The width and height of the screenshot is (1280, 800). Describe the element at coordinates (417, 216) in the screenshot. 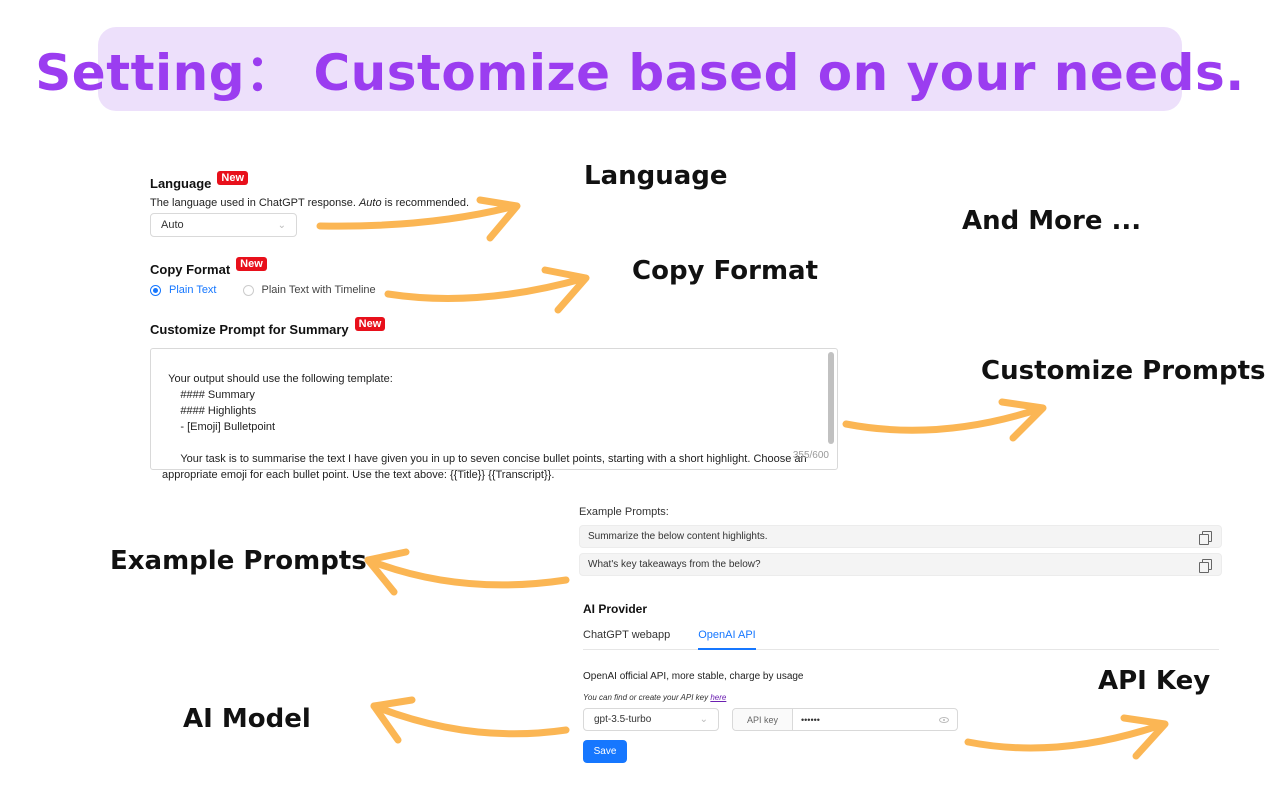

I see `arrow-language` at that location.